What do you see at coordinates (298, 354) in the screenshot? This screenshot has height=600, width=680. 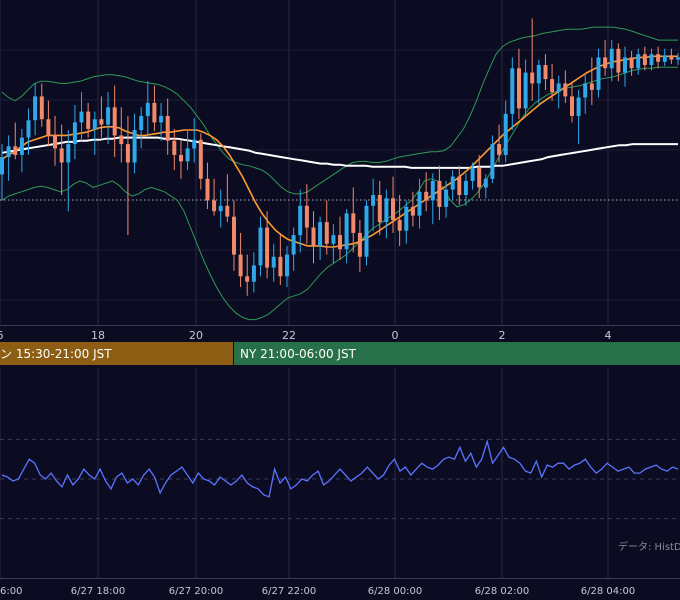 I see `session-ny-label: NY 21:00-06:00 JST` at bounding box center [298, 354].